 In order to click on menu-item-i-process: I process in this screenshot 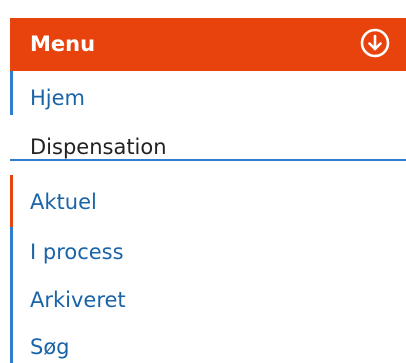, I will do `click(208, 253)`.